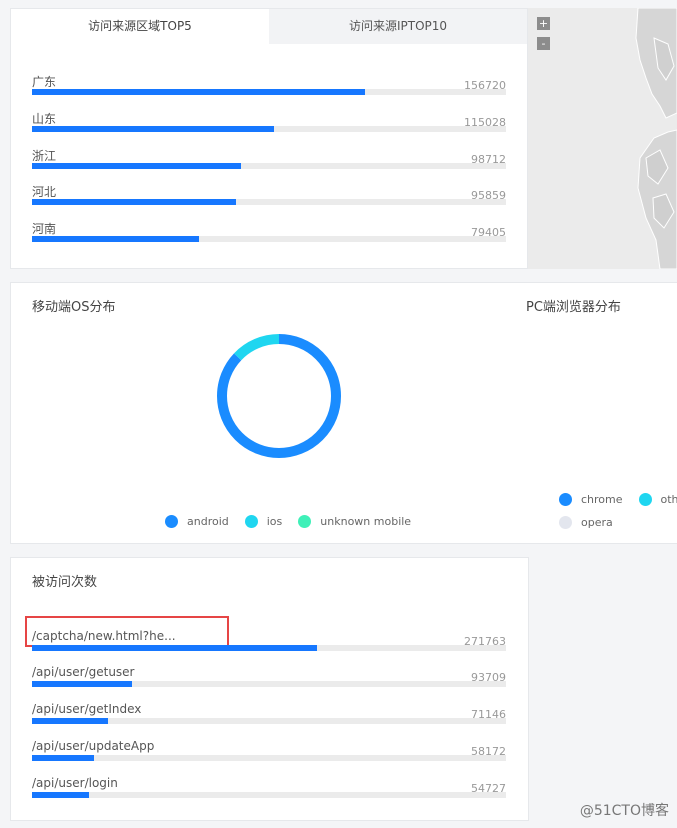 Image resolution: width=677 pixels, height=828 pixels. What do you see at coordinates (597, 522) in the screenshot?
I see `legend-label: opera` at bounding box center [597, 522].